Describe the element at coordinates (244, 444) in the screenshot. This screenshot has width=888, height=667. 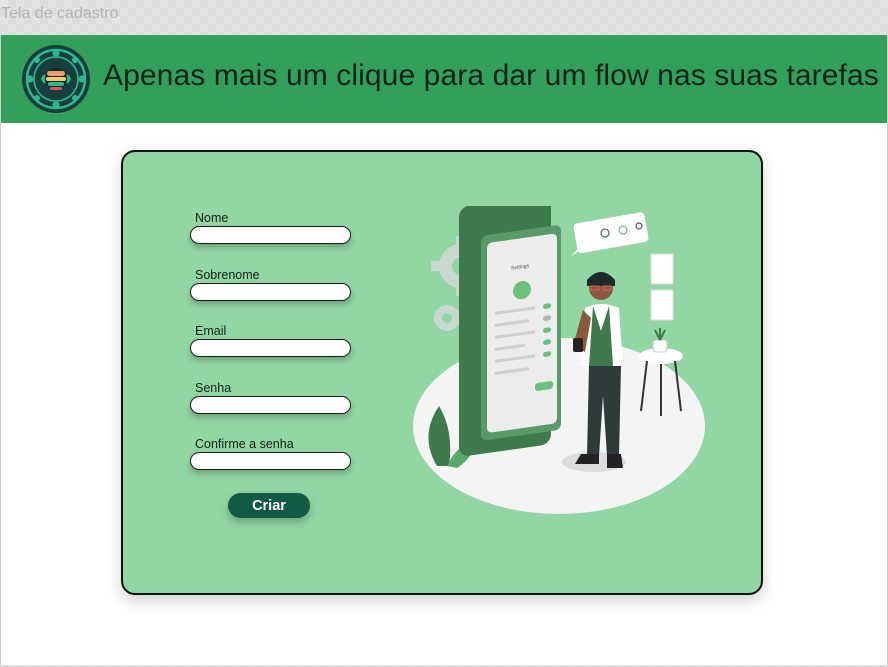
I see `field-label-confirme-senha: Confirme a senha` at that location.